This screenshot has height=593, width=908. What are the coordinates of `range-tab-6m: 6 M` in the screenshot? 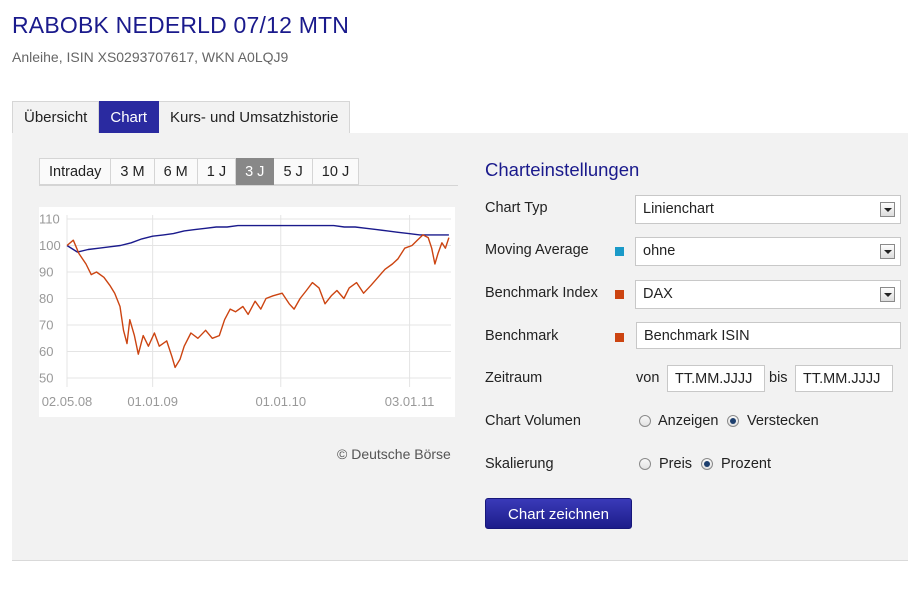 It's located at (176, 171).